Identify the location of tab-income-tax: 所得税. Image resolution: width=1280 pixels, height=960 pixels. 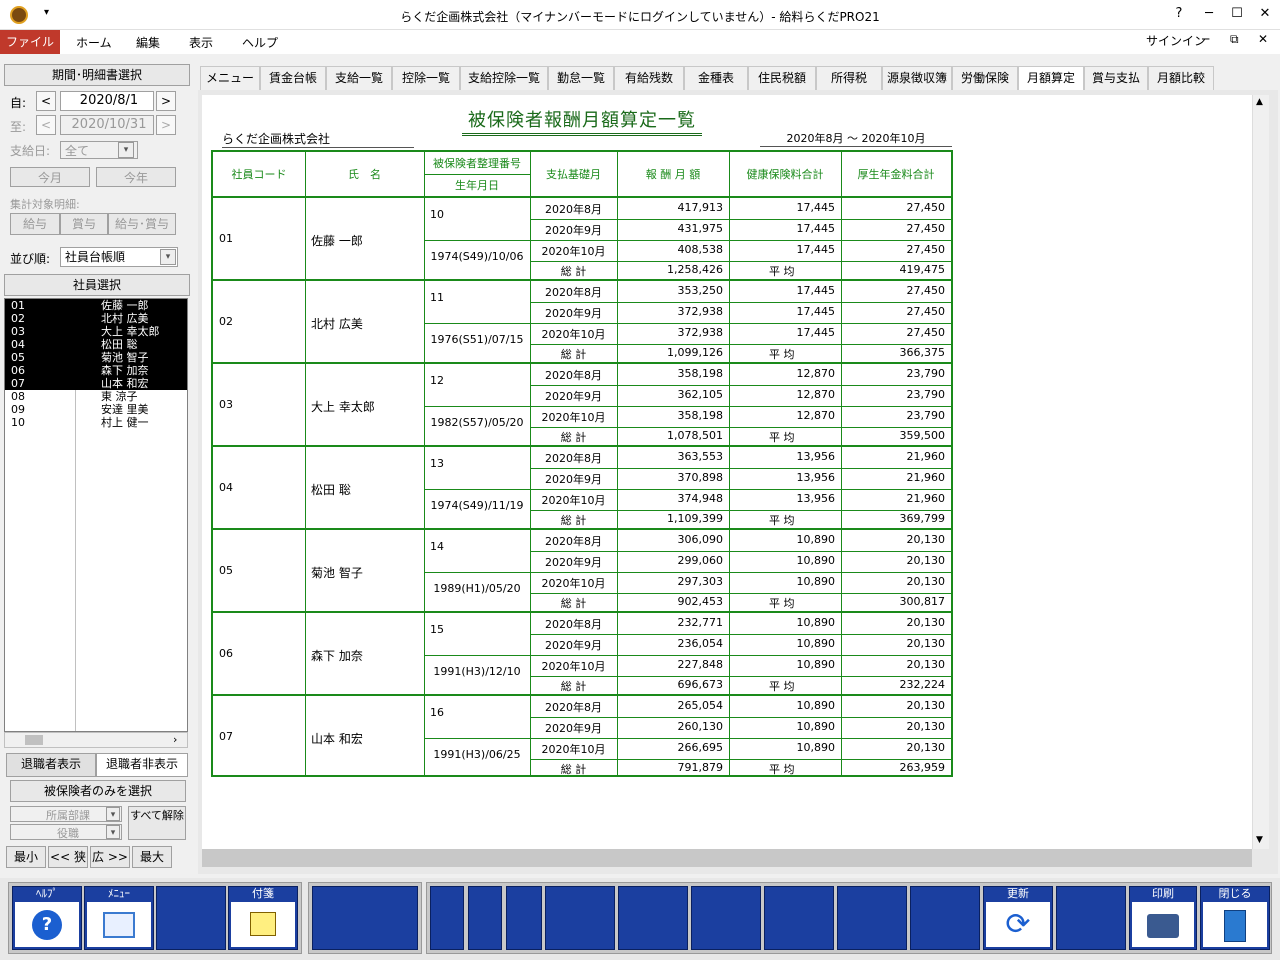
(849, 78).